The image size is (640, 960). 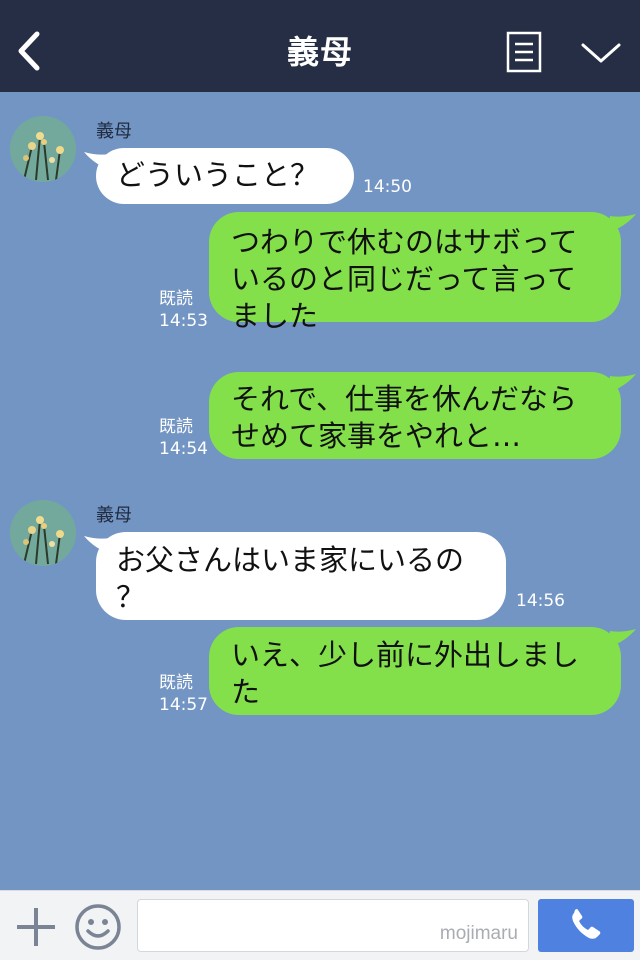 I want to click on menu-button, so click(x=524, y=52).